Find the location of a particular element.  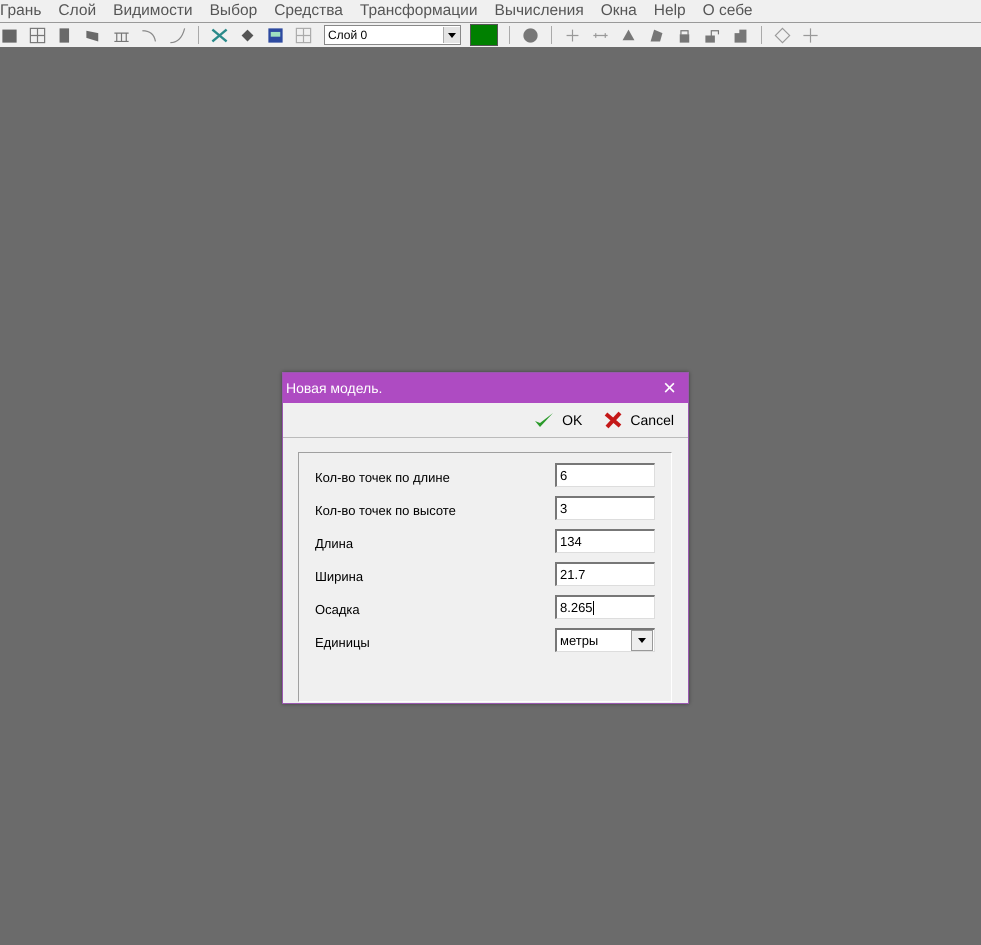

menu-item: Окна is located at coordinates (618, 11).